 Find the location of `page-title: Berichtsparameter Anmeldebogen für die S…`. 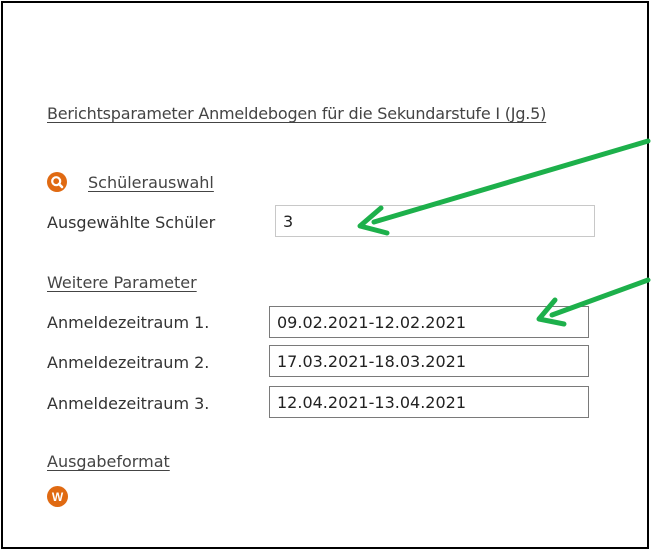

page-title: Berichtsparameter Anmeldebogen für die S… is located at coordinates (297, 113).